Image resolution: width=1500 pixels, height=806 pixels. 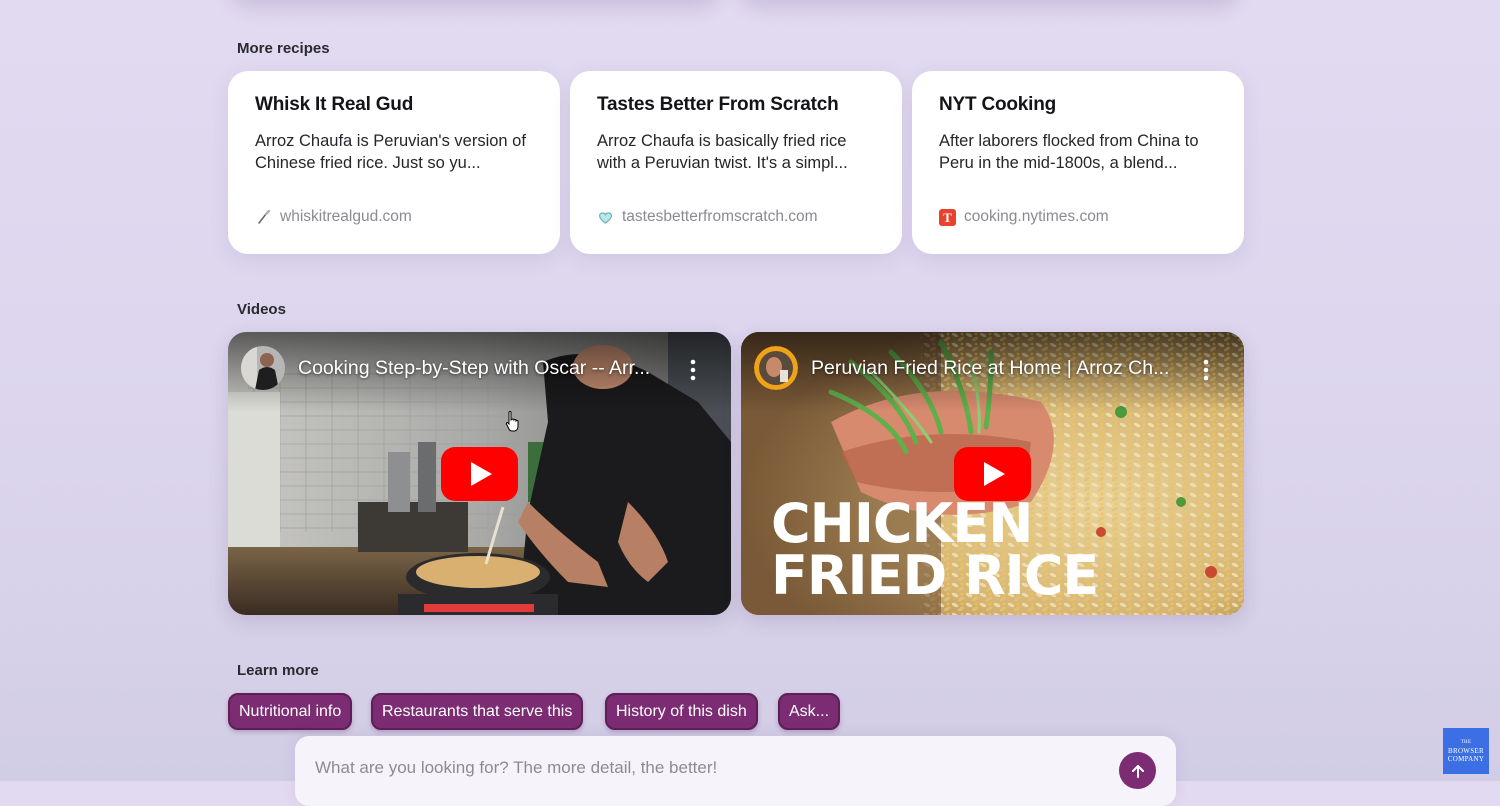 I want to click on recipe-source-domain: cooking.nytimes.com, so click(x=1036, y=216).